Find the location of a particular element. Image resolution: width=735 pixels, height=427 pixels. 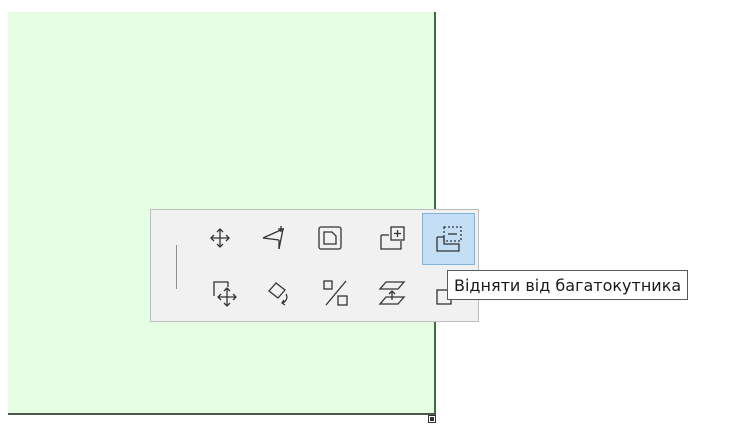

subtract-from-polygon-button is located at coordinates (448, 239).